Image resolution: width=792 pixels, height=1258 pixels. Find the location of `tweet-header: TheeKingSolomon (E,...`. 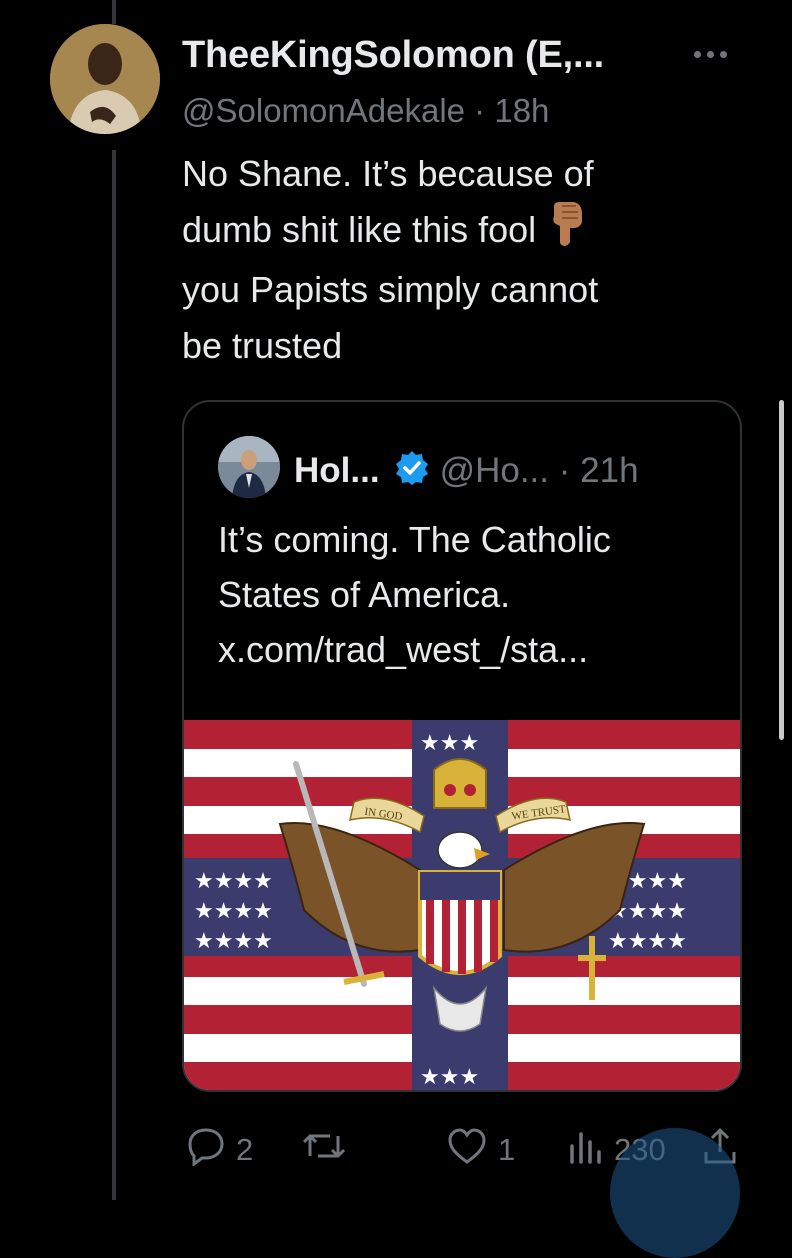

tweet-header: TheeKingSolomon (E,... is located at coordinates (462, 60).